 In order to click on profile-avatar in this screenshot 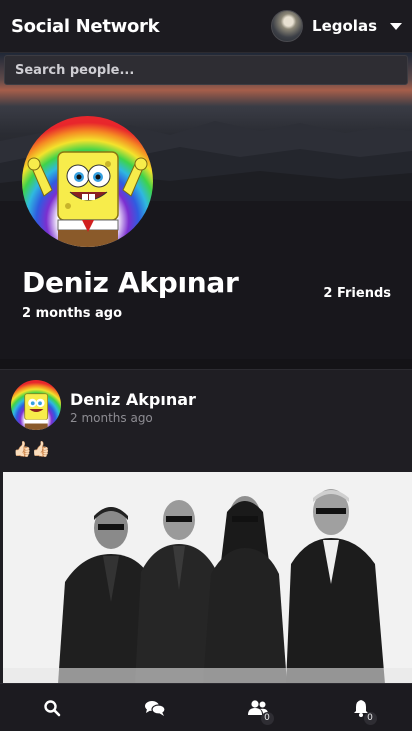, I will do `click(87, 181)`.